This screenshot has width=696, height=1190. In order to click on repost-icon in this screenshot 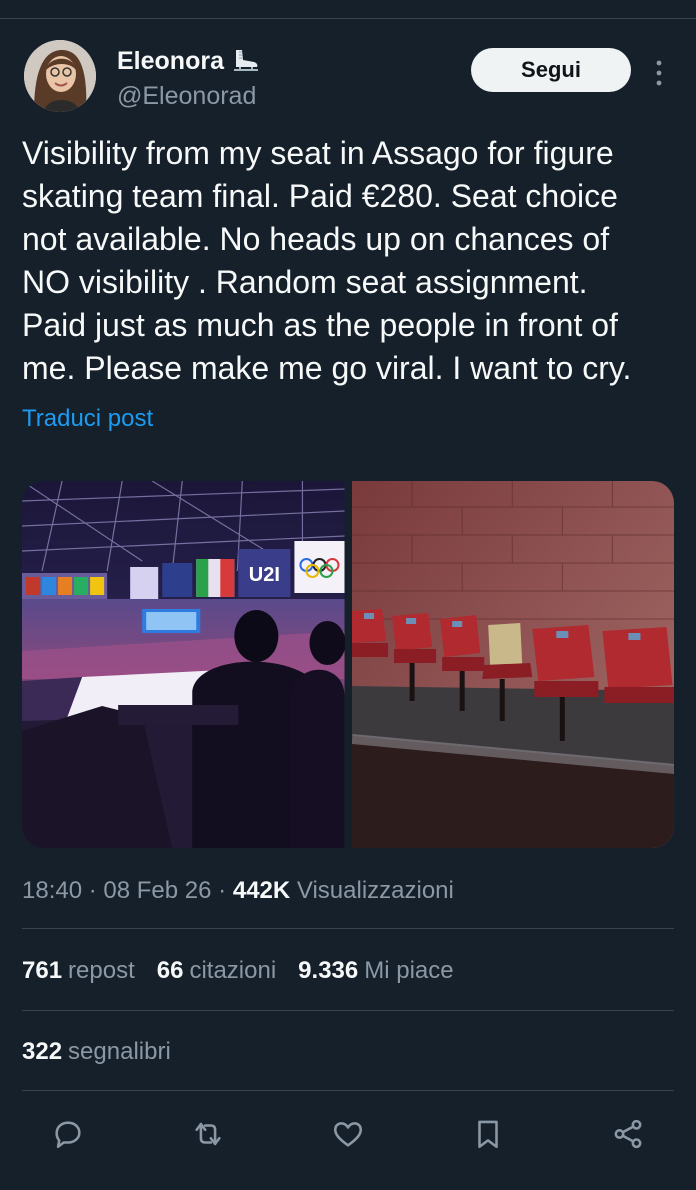, I will do `click(208, 1134)`.